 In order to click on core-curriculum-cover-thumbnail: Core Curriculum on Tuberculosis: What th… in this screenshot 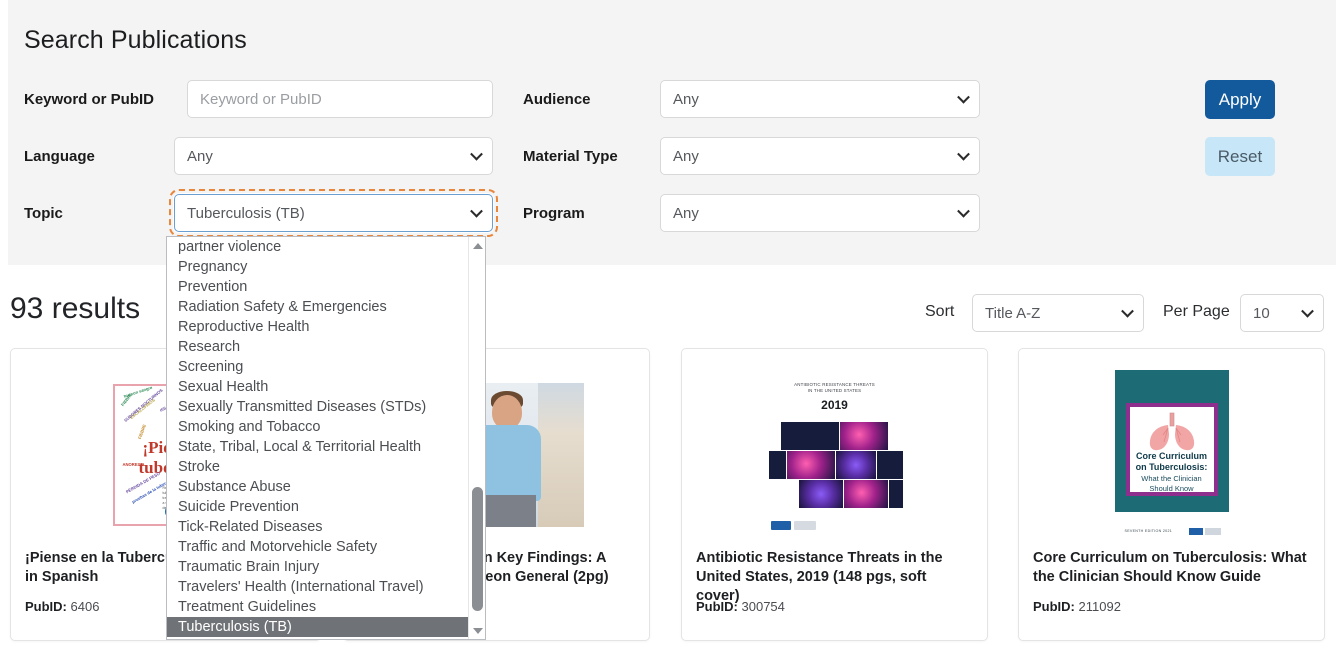, I will do `click(1171, 455)`.